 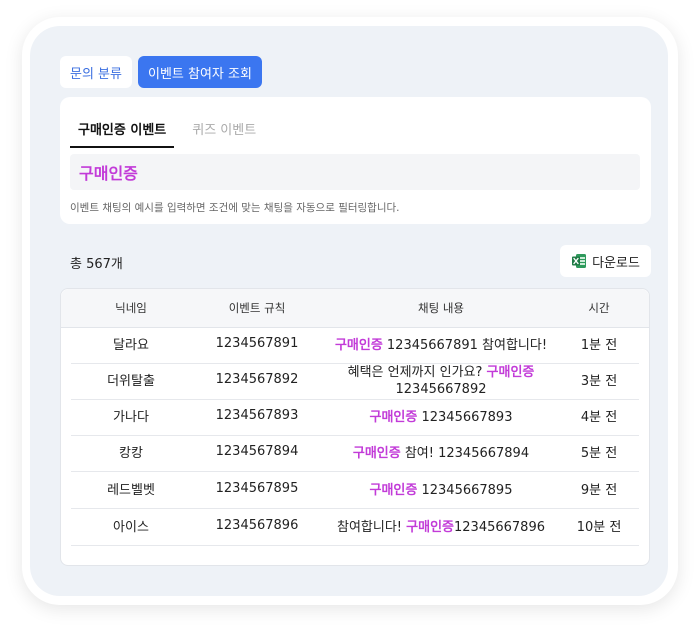 I want to click on table-row: 캉캉 1234567894 구매인증 참여! 12345667894 5분 전, so click(x=355, y=453).